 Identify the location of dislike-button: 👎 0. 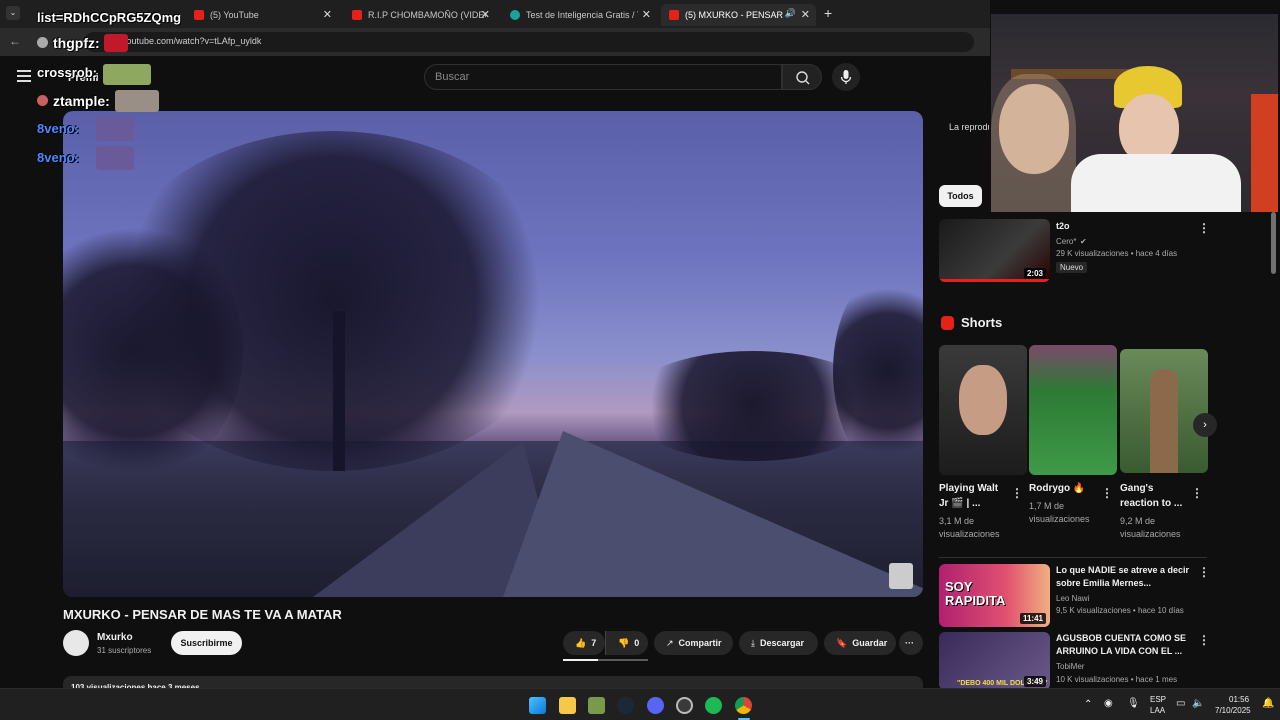
(626, 643).